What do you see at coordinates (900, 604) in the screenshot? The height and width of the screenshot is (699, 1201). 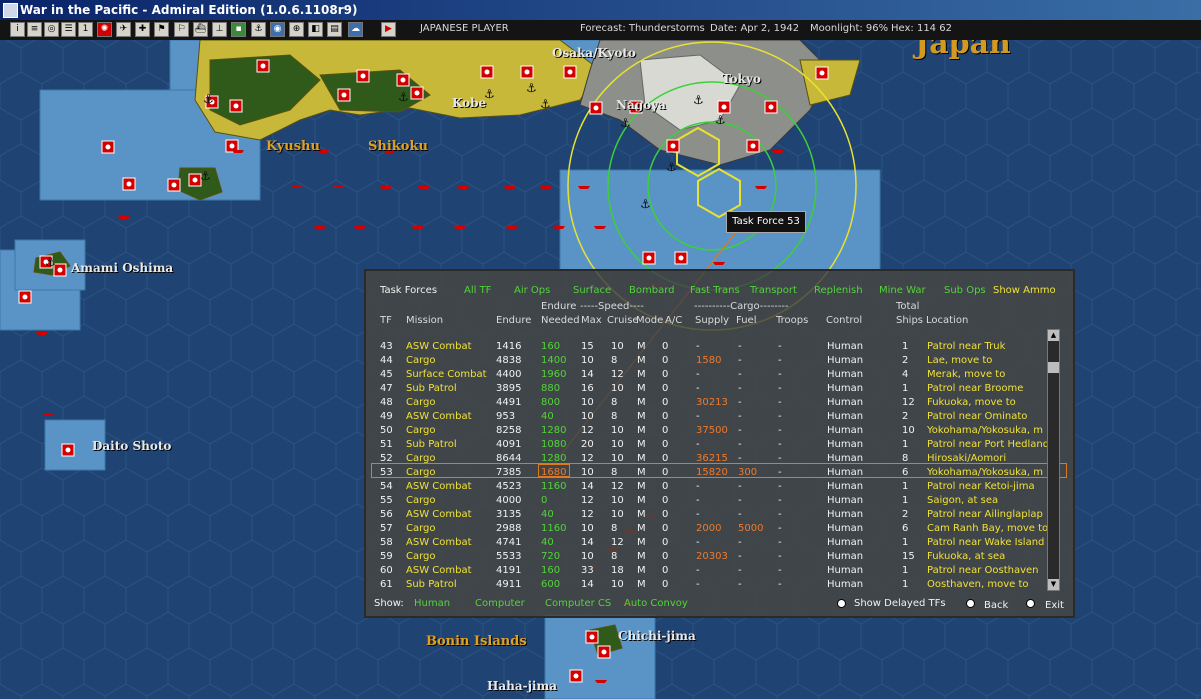 I see `show-delayed-tfs-button: Show Delayed TFs` at bounding box center [900, 604].